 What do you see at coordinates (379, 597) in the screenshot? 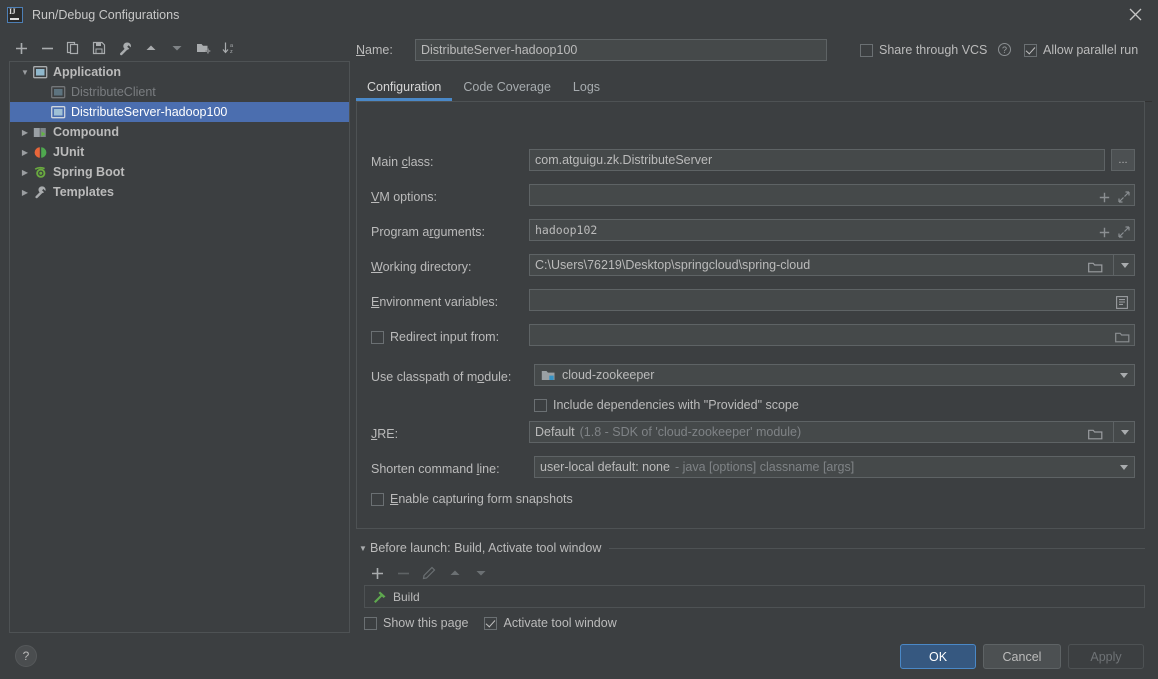
I see `build-hammer-icon` at bounding box center [379, 597].